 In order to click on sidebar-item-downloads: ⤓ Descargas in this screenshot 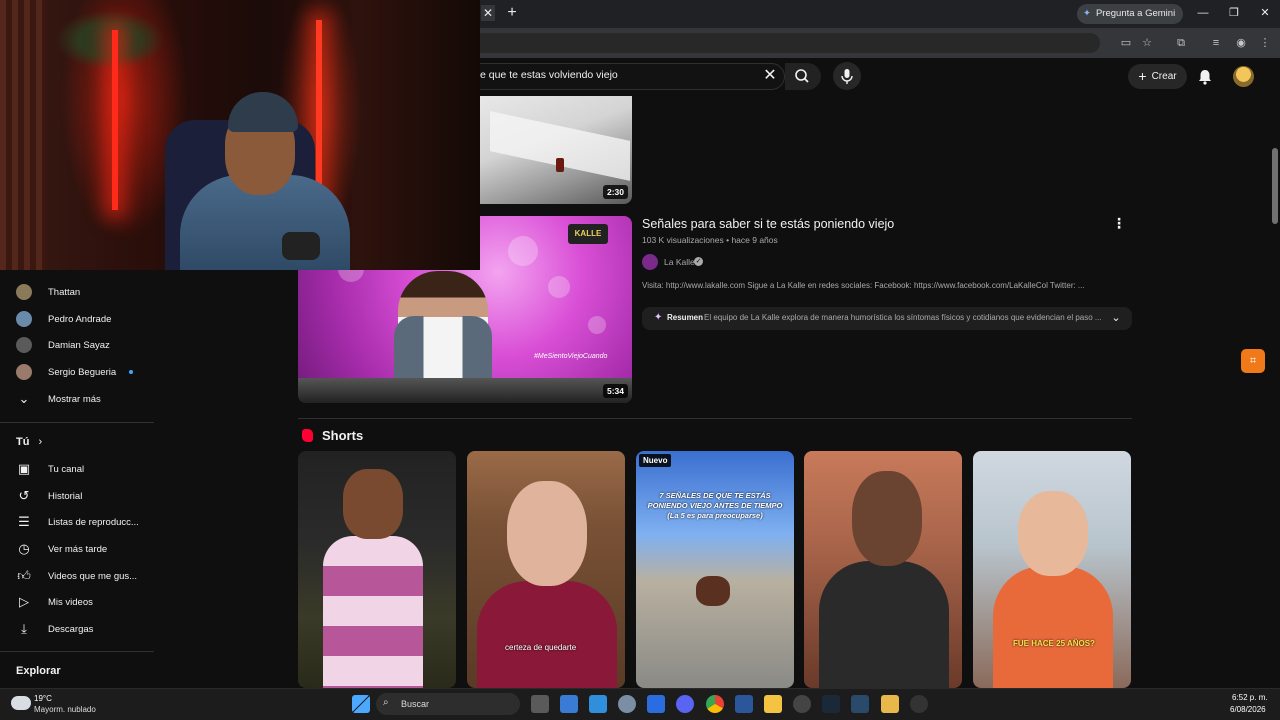, I will do `click(77, 629)`.